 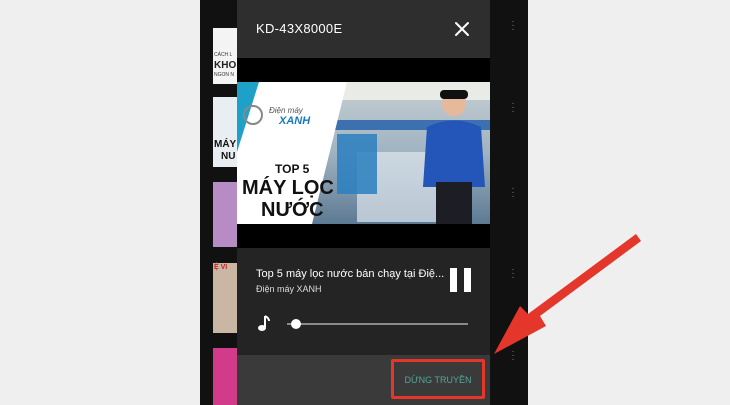 What do you see at coordinates (286, 110) in the screenshot?
I see `brand-line: Điện máy` at bounding box center [286, 110].